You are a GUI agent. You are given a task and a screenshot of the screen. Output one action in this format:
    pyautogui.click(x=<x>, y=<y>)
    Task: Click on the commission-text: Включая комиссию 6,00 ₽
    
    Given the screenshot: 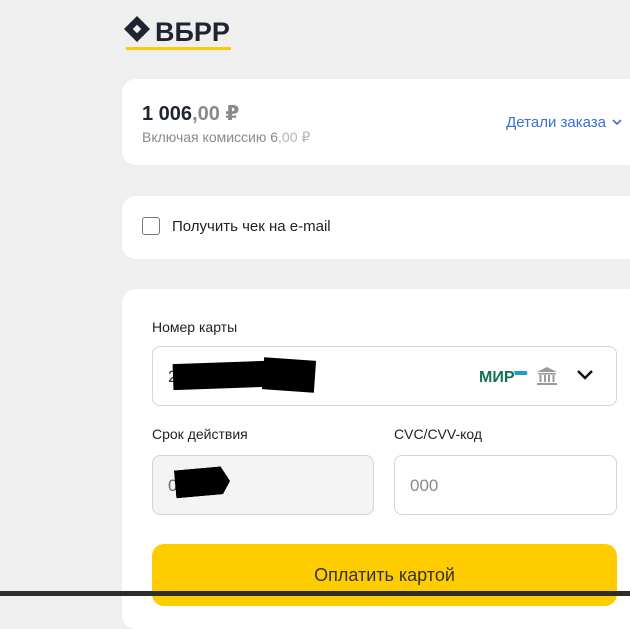 What is the action you would take?
    pyautogui.click(x=226, y=137)
    